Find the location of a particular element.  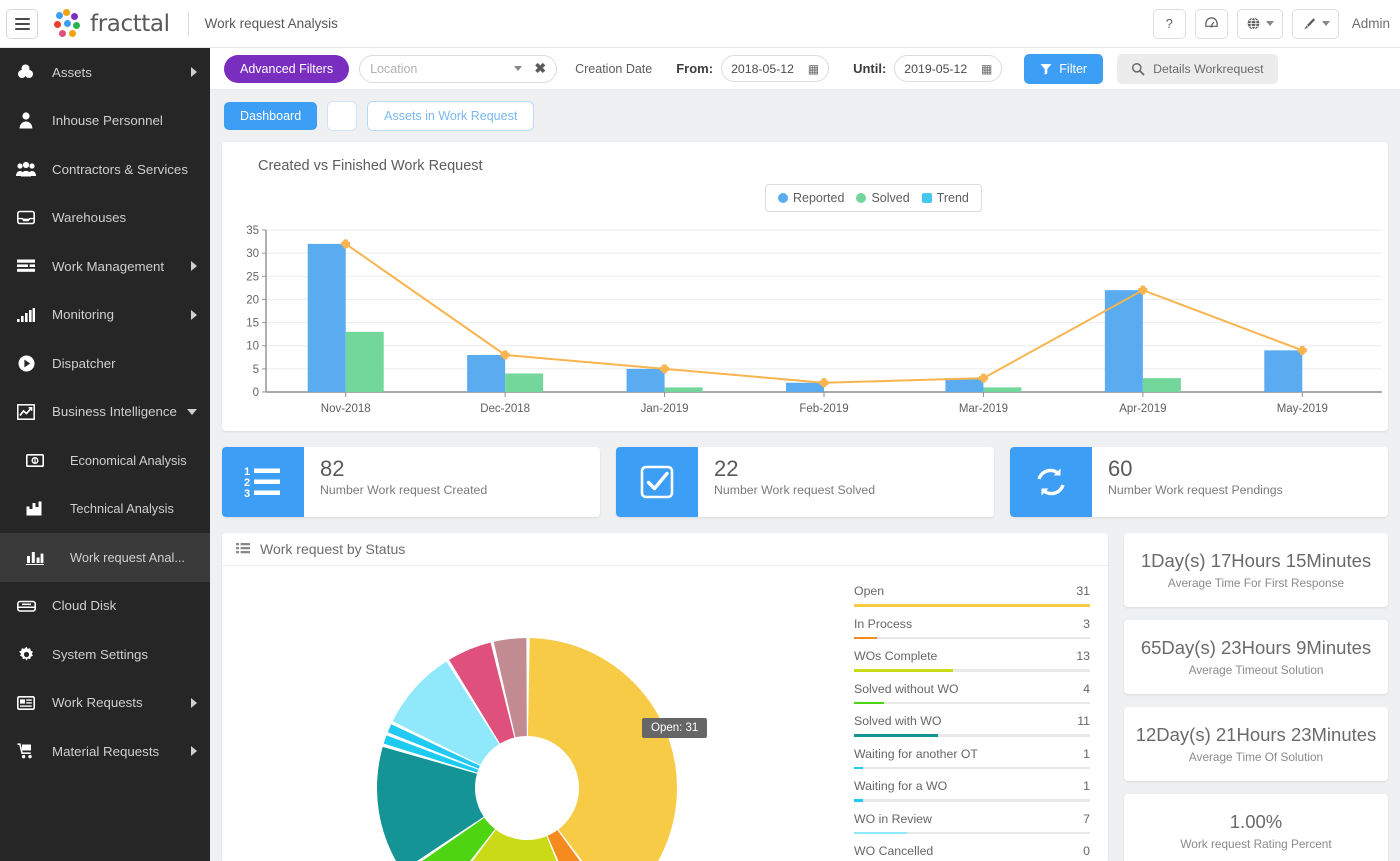

legend-item-reported: Reported is located at coordinates (811, 198).